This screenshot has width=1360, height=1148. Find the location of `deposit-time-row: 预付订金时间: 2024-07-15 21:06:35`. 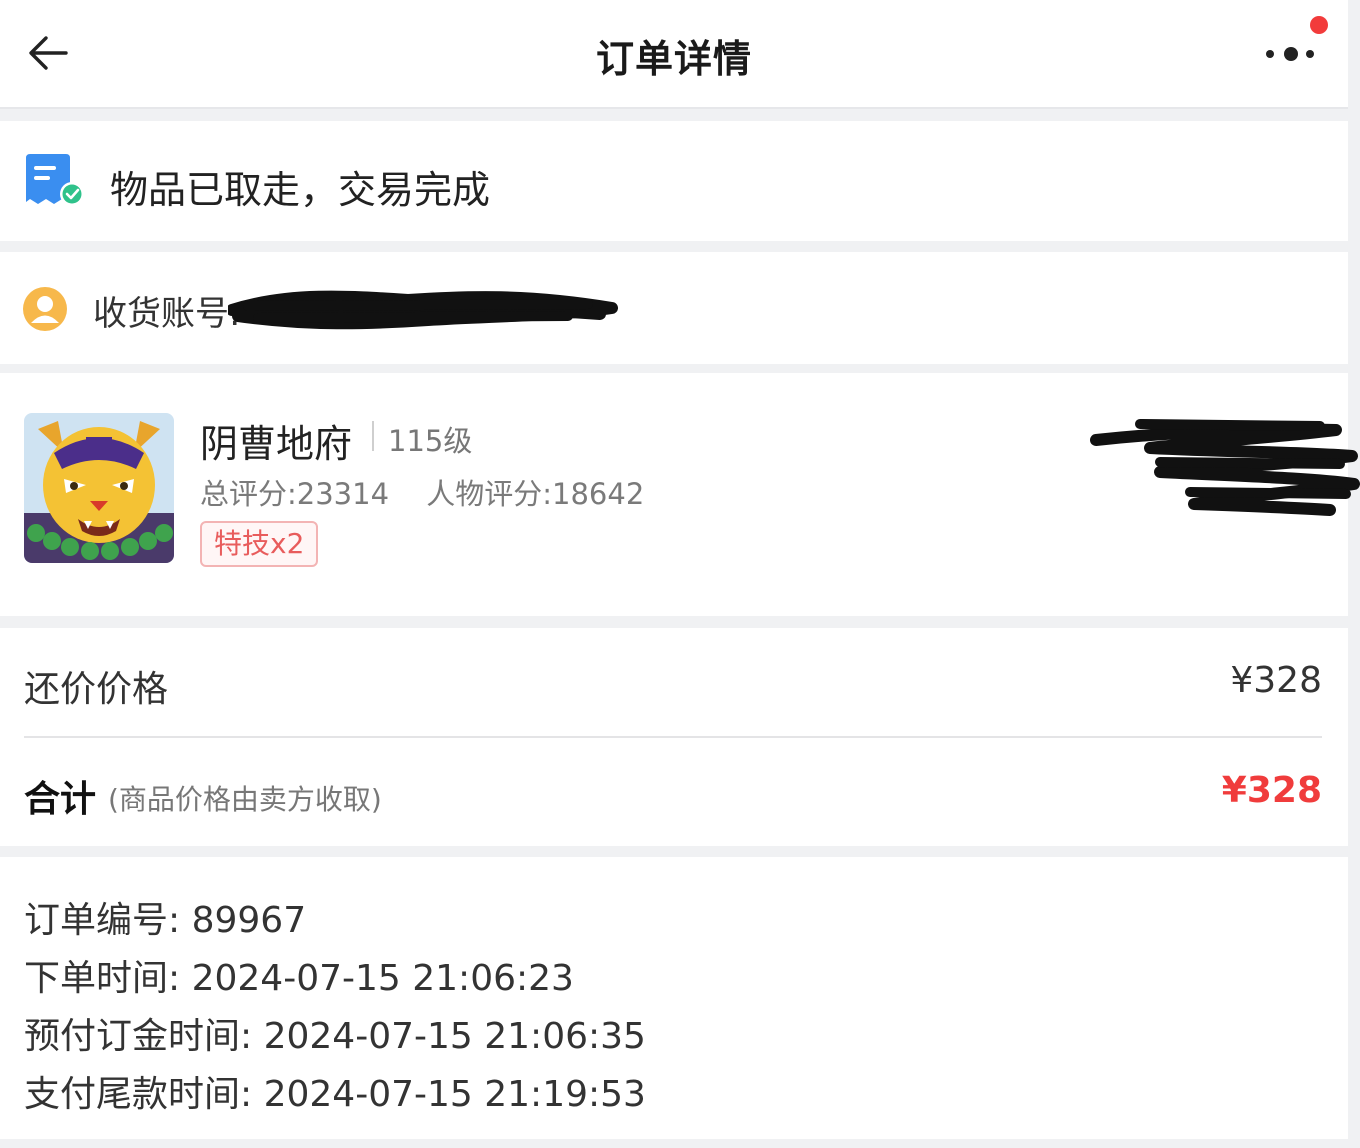

deposit-time-row: 预付订金时间: 2024-07-15 21:06:35 is located at coordinates (335, 1033).